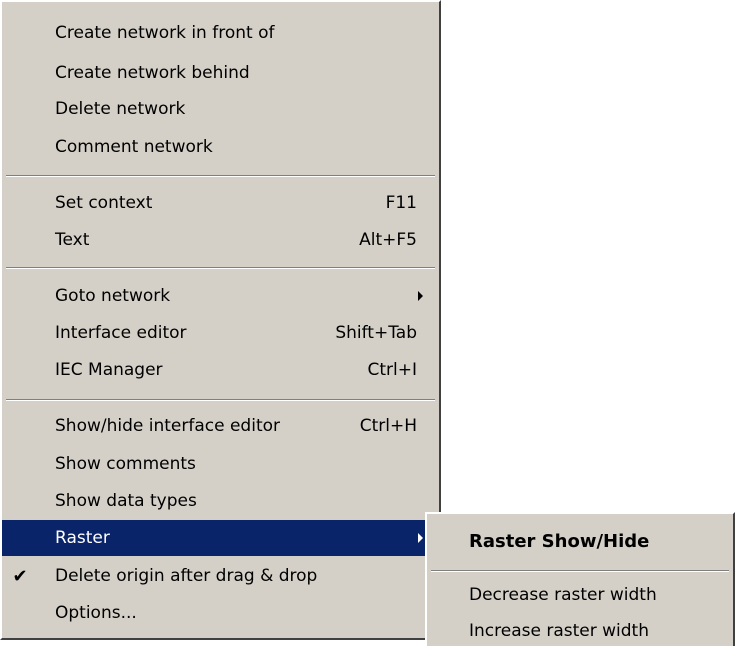 The height and width of the screenshot is (652, 735). Describe the element at coordinates (220, 109) in the screenshot. I see `menu-item-delete-network: Delete network` at that location.